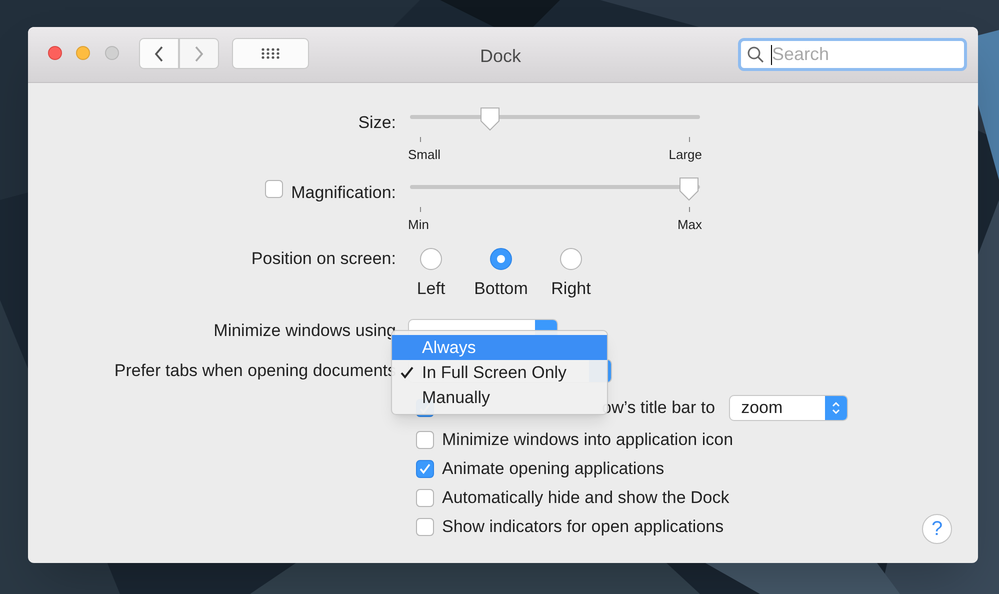 The image size is (999, 594). What do you see at coordinates (377, 123) in the screenshot?
I see `slider-label: Size:` at bounding box center [377, 123].